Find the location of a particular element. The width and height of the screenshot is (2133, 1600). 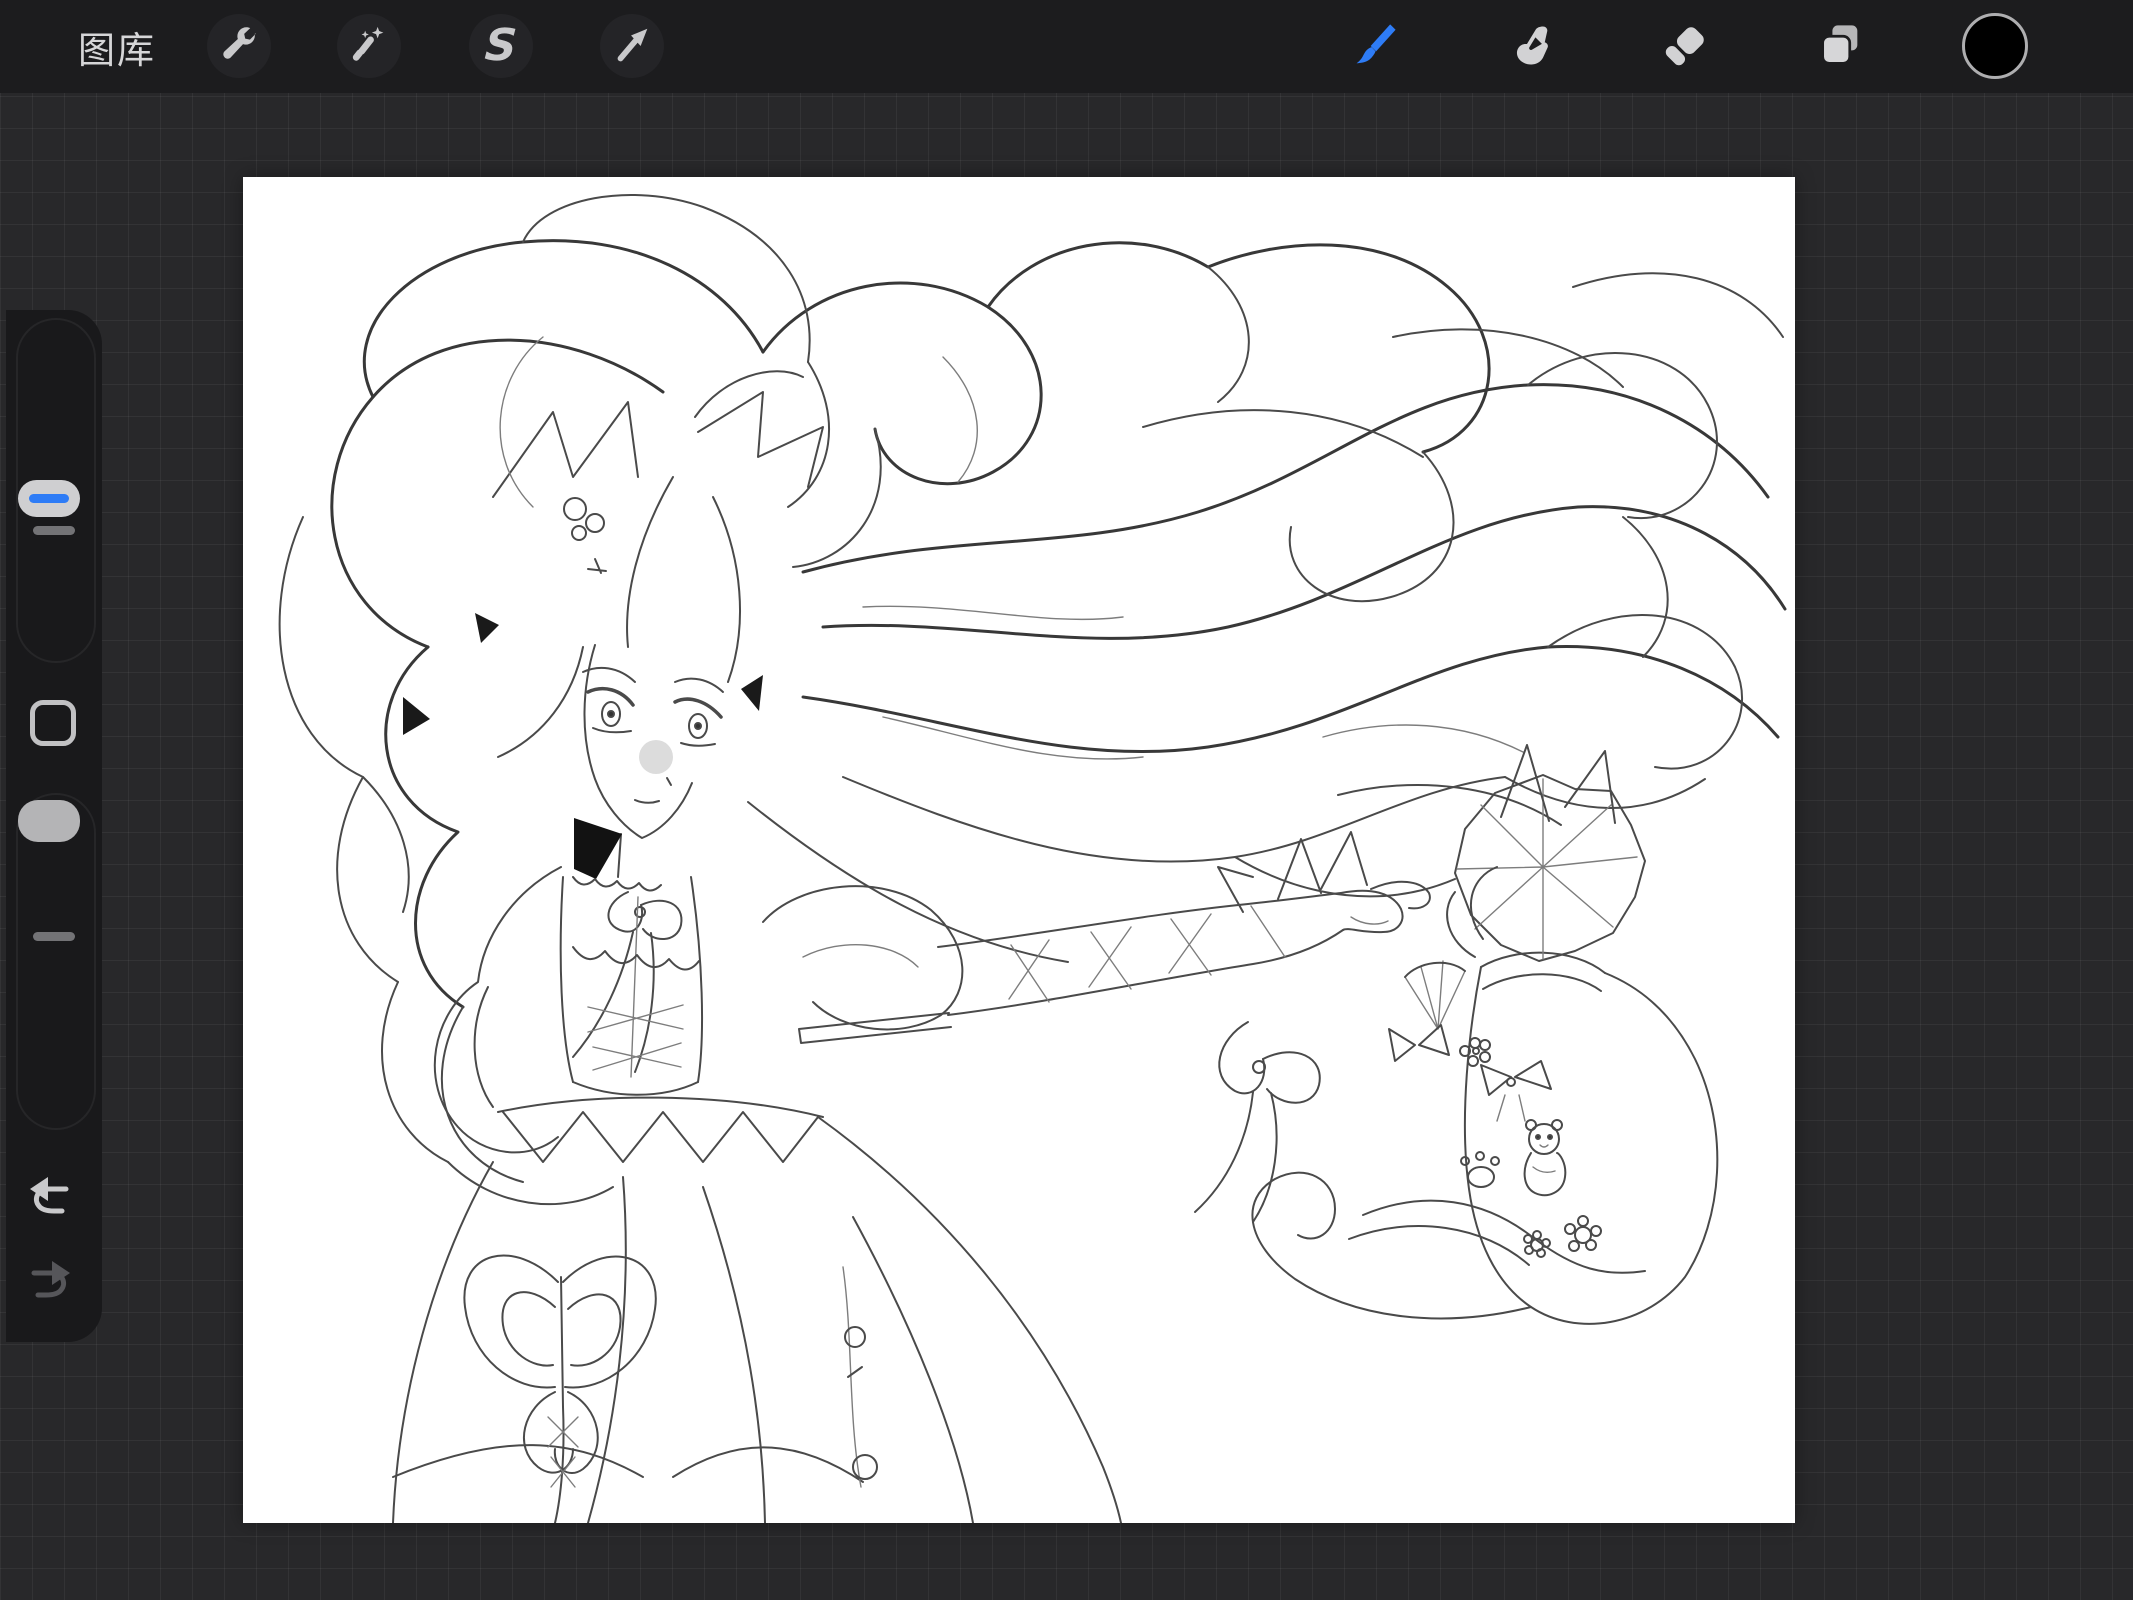

layers-icon is located at coordinates (1839, 45).